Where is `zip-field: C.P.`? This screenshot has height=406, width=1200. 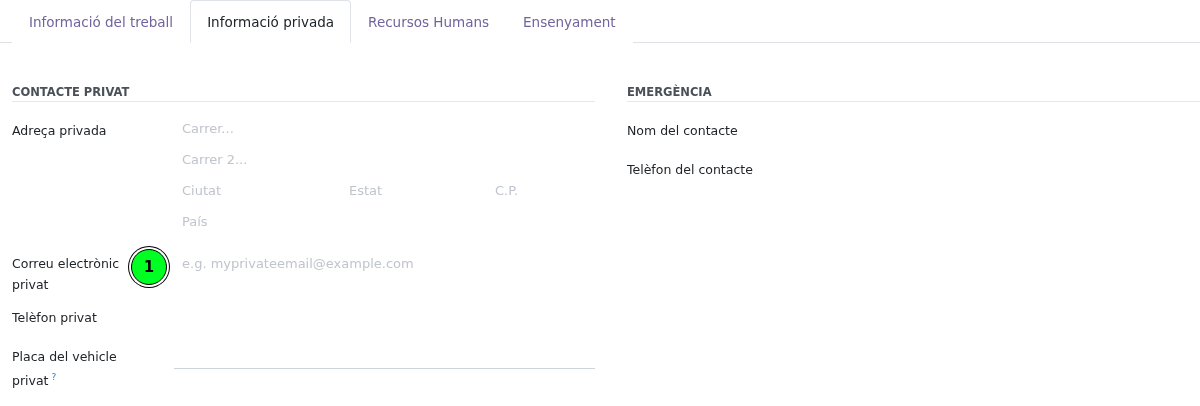 zip-field: C.P. is located at coordinates (541, 190).